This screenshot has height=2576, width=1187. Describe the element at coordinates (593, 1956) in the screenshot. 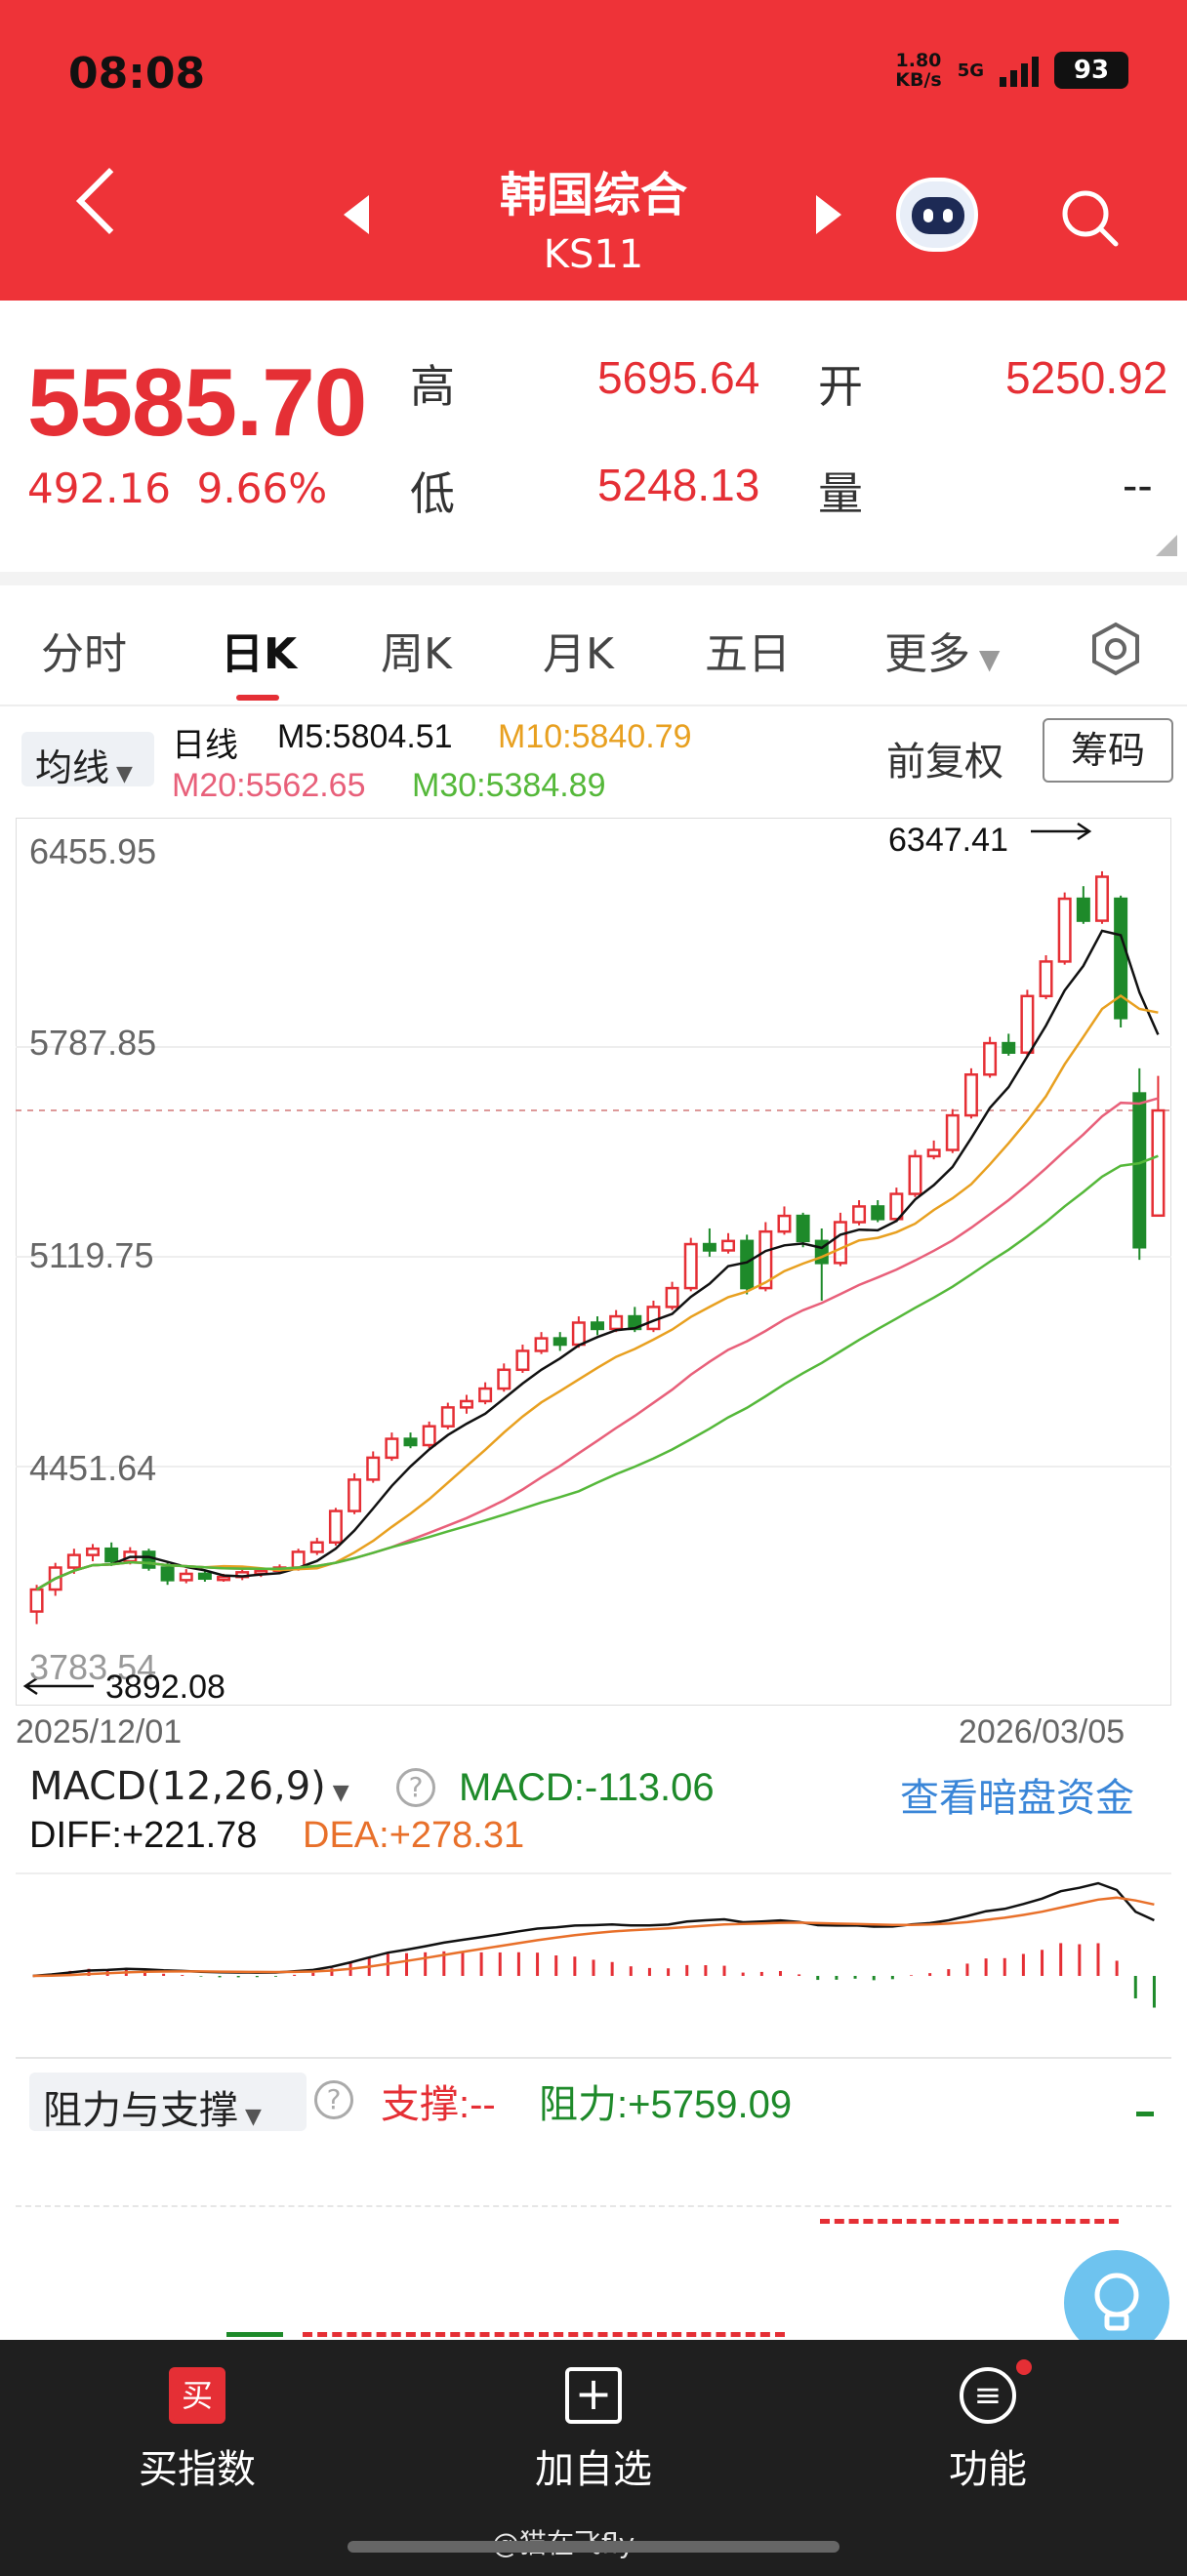

I see `macd-chart` at that location.